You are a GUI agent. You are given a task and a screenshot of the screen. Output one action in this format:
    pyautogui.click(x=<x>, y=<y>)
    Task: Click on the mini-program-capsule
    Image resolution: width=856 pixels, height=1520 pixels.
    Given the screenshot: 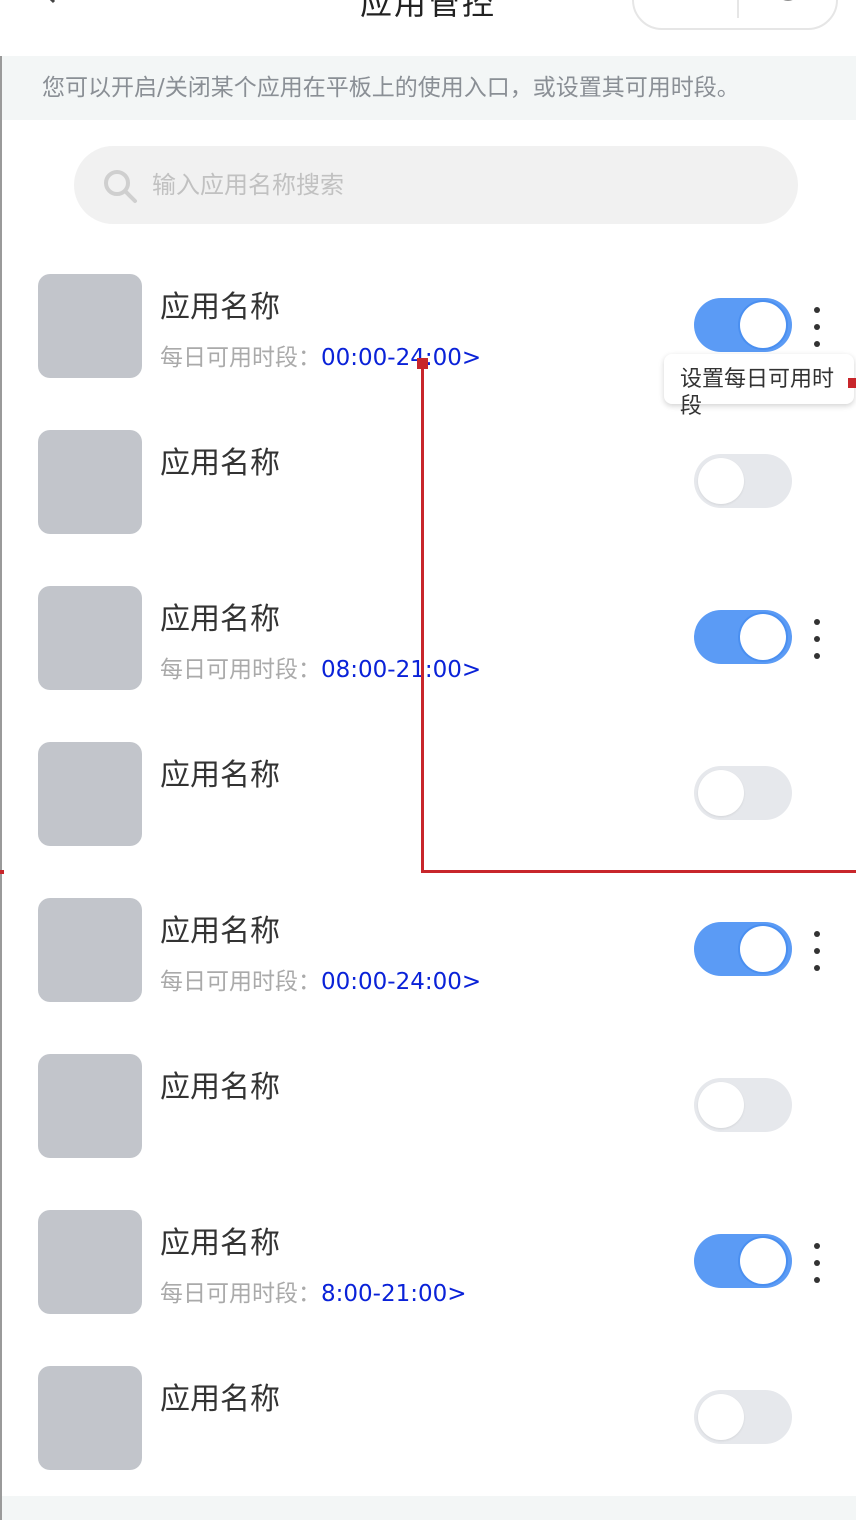 What is the action you would take?
    pyautogui.click(x=735, y=15)
    